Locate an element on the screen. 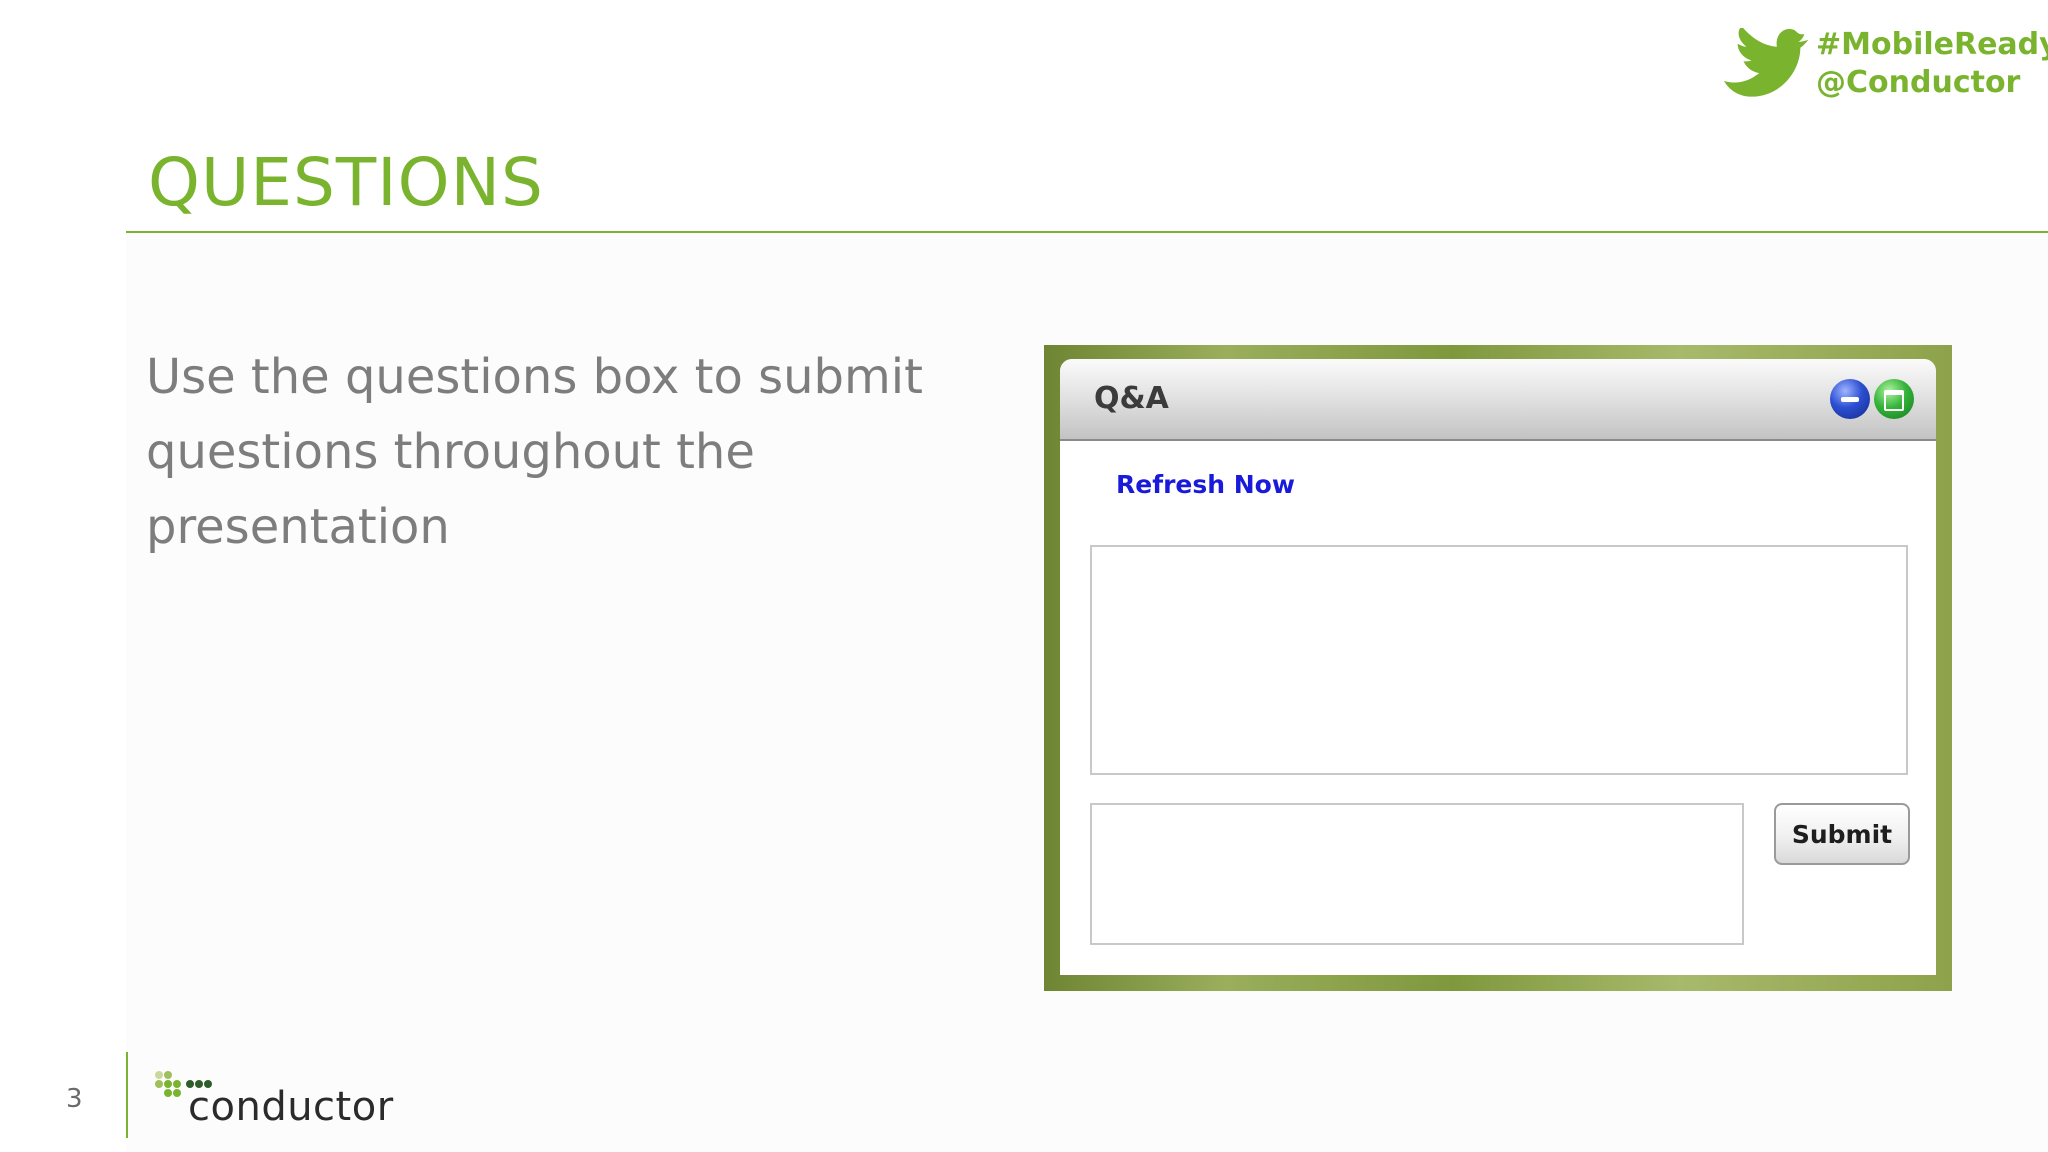 The height and width of the screenshot is (1152, 2048). twitter-block: #MobileReady @Conductor is located at coordinates (1884, 66).